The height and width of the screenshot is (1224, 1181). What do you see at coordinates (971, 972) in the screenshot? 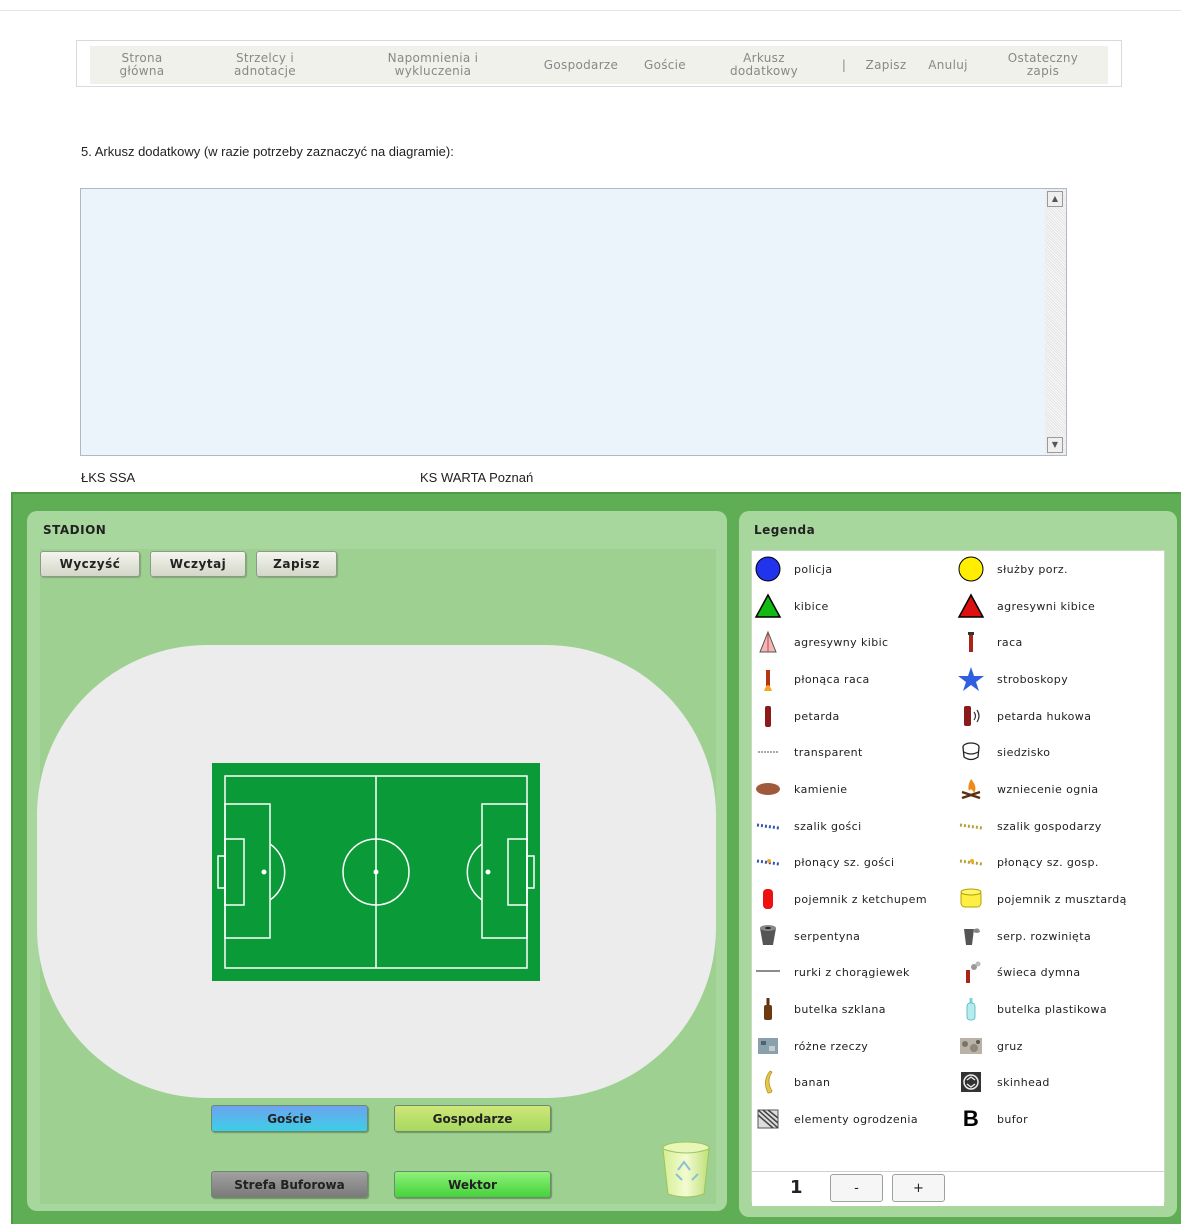
I see `smoke-candle-icon` at bounding box center [971, 972].